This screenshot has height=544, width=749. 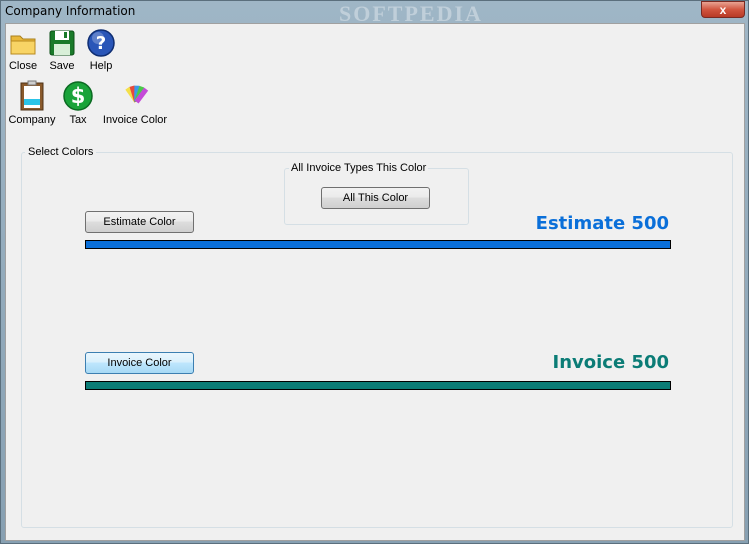 I want to click on estimate-color-button: Estimate Color, so click(x=139, y=222).